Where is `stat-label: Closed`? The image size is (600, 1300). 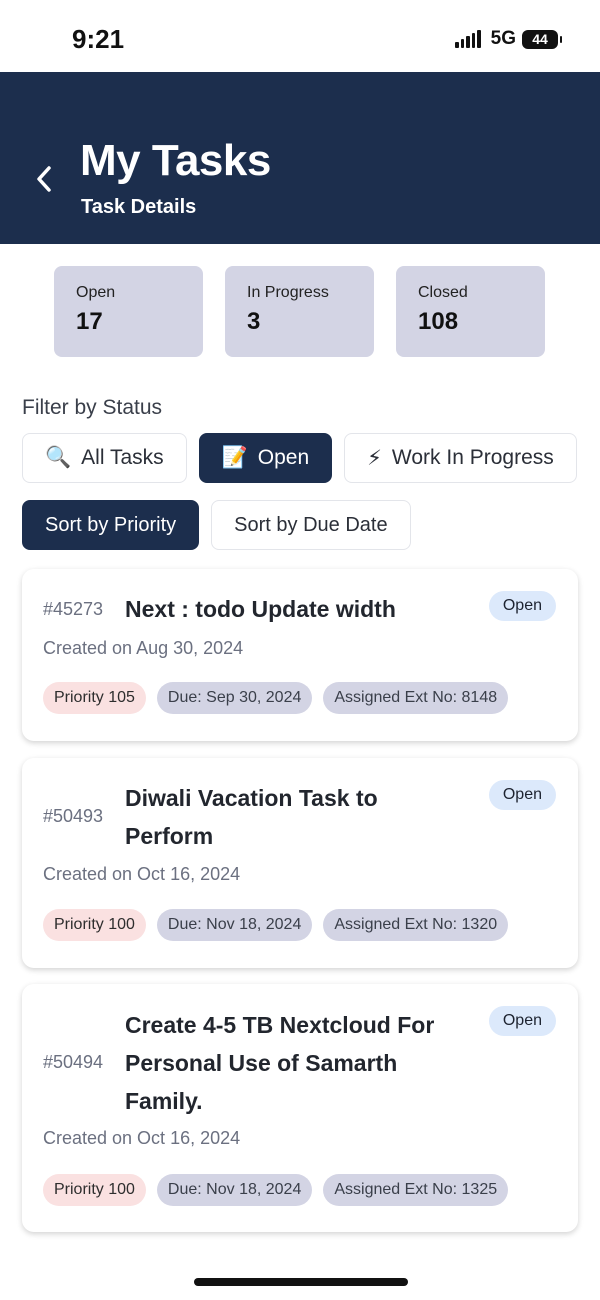
stat-label: Closed is located at coordinates (443, 292).